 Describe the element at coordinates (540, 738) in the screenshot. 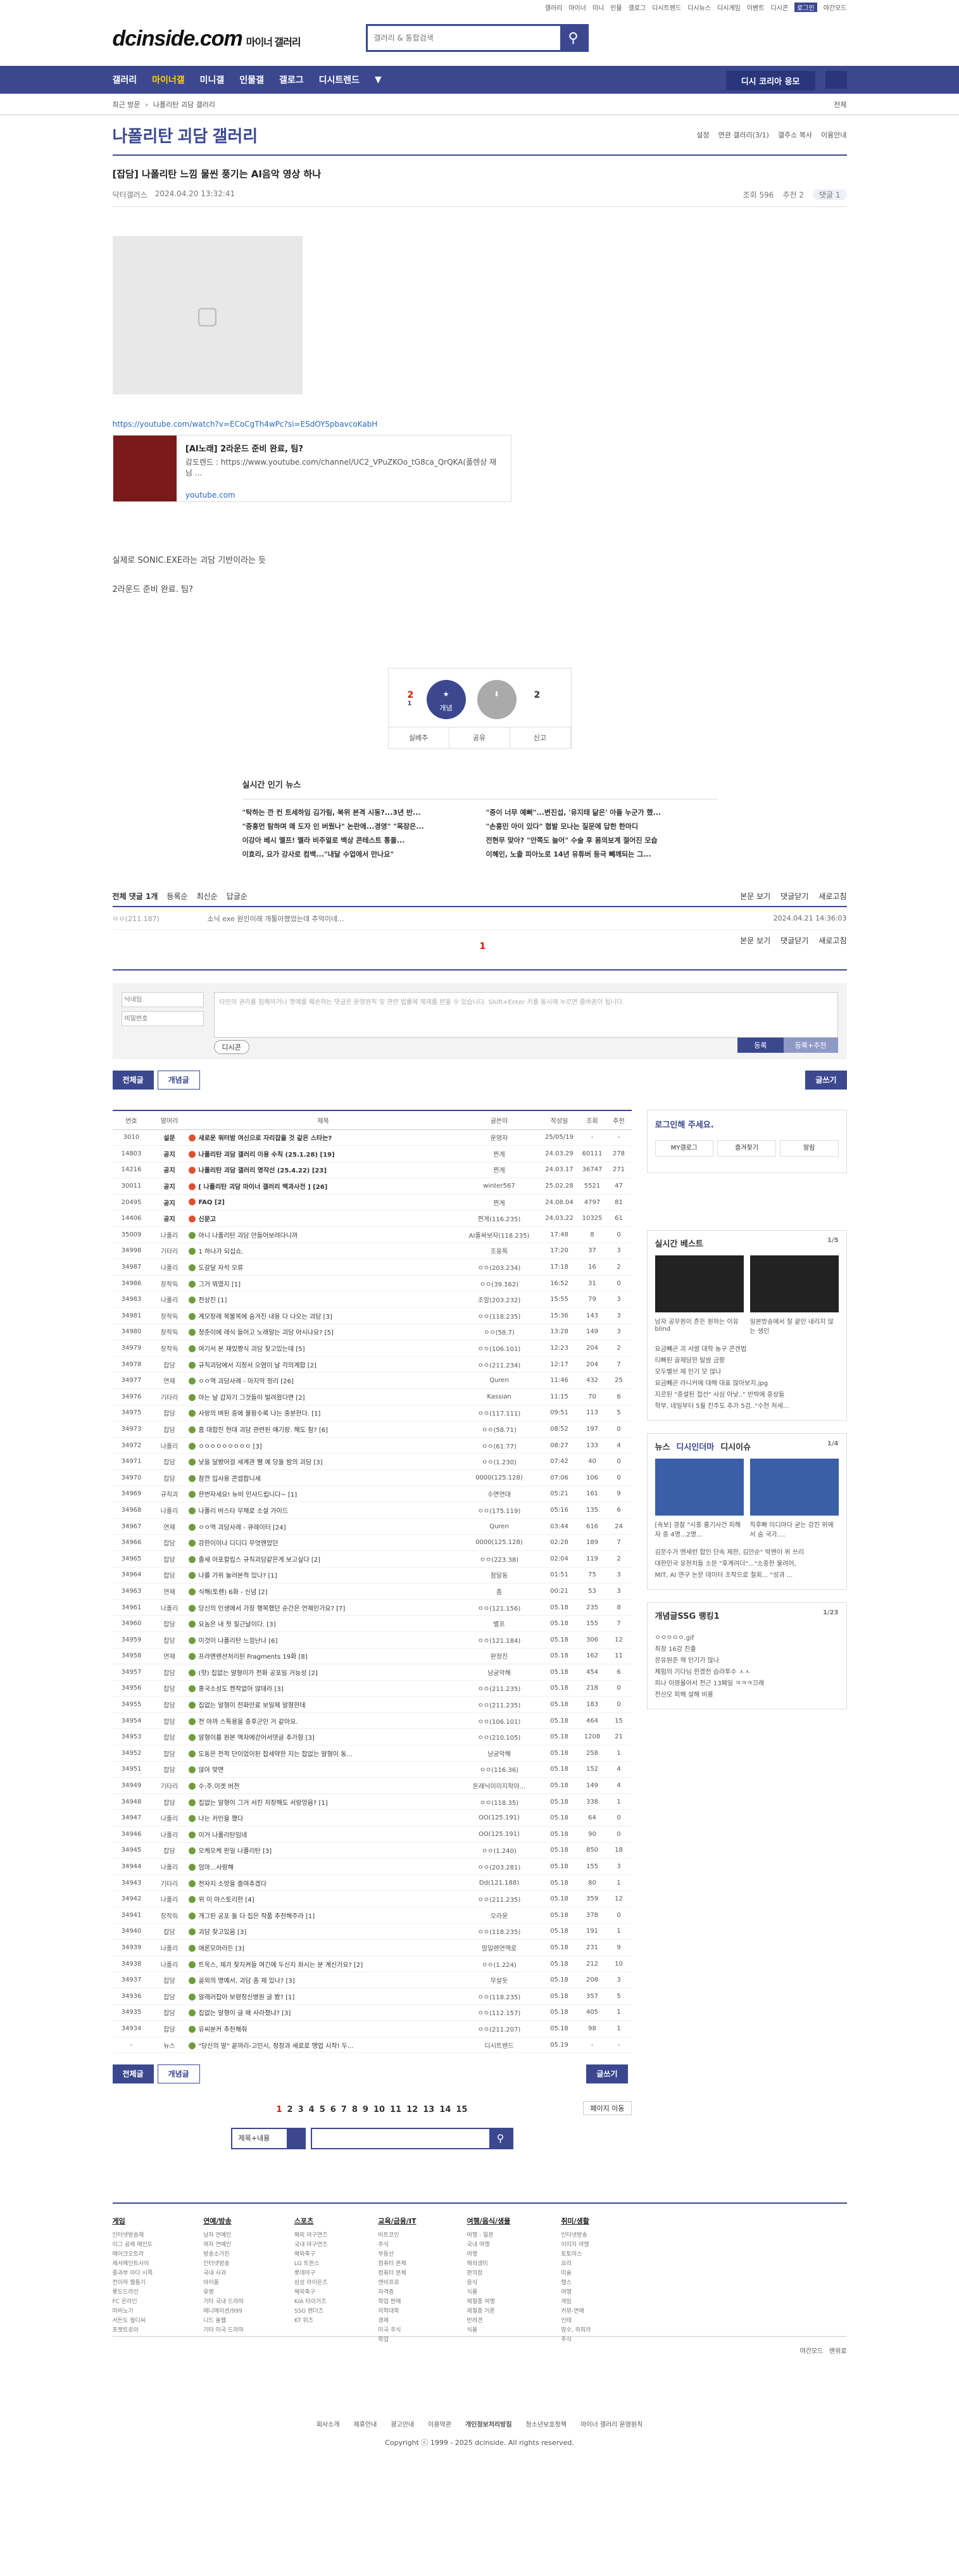

I see `report-button: 신고` at that location.